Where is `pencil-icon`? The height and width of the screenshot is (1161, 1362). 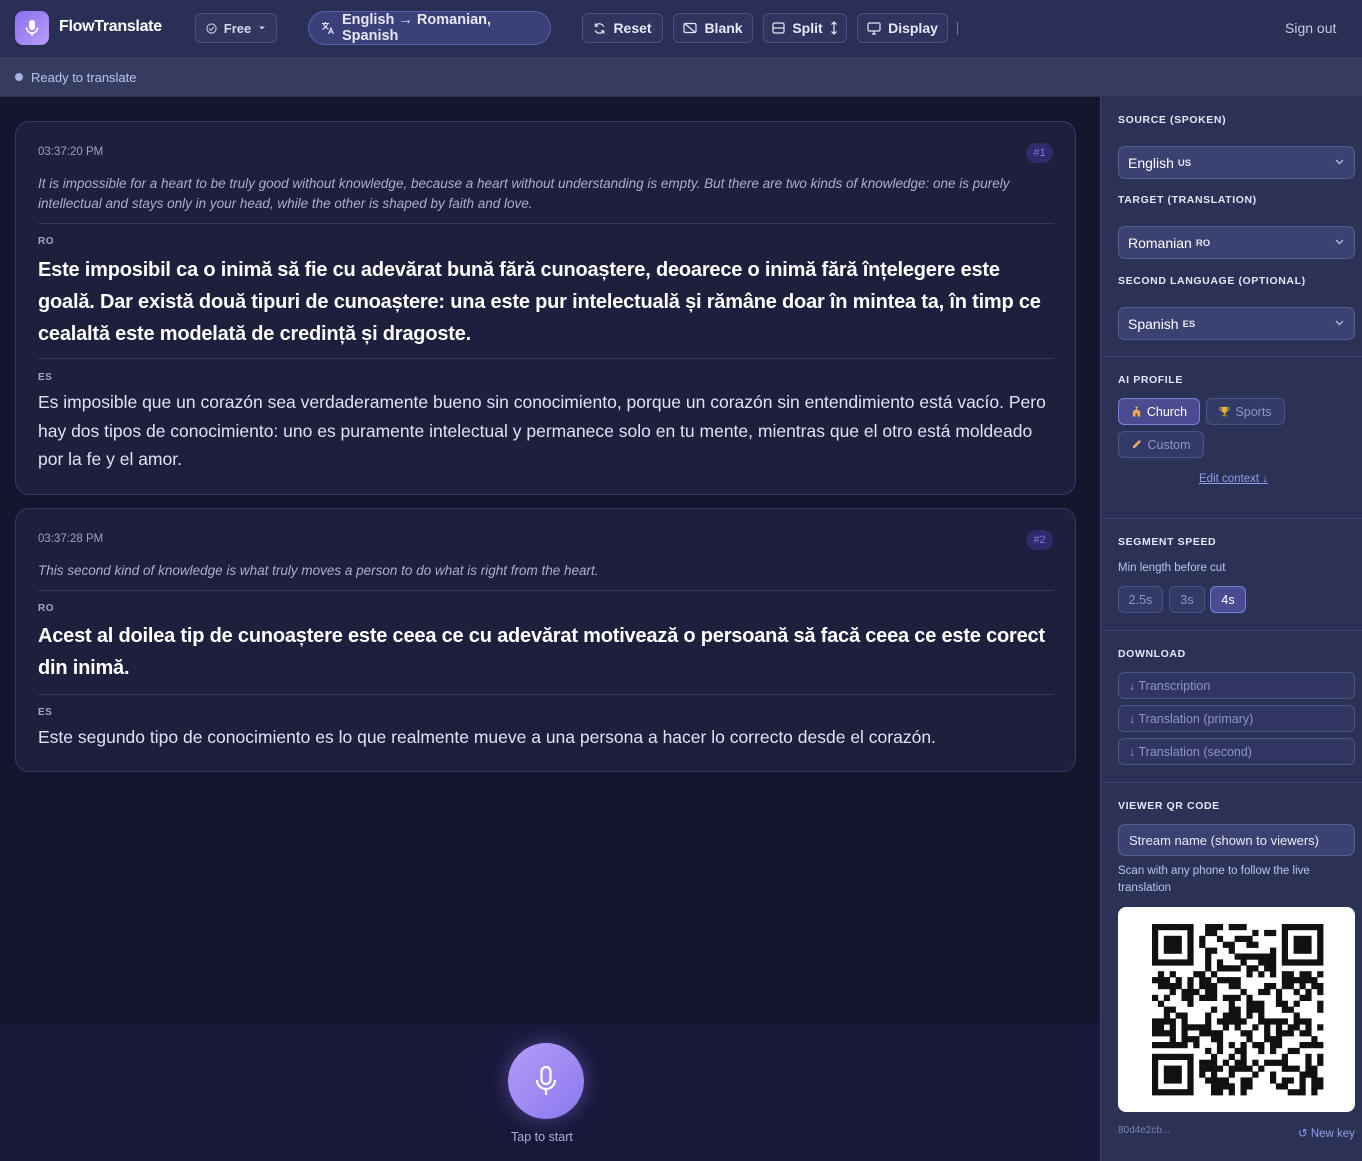 pencil-icon is located at coordinates (1137, 444).